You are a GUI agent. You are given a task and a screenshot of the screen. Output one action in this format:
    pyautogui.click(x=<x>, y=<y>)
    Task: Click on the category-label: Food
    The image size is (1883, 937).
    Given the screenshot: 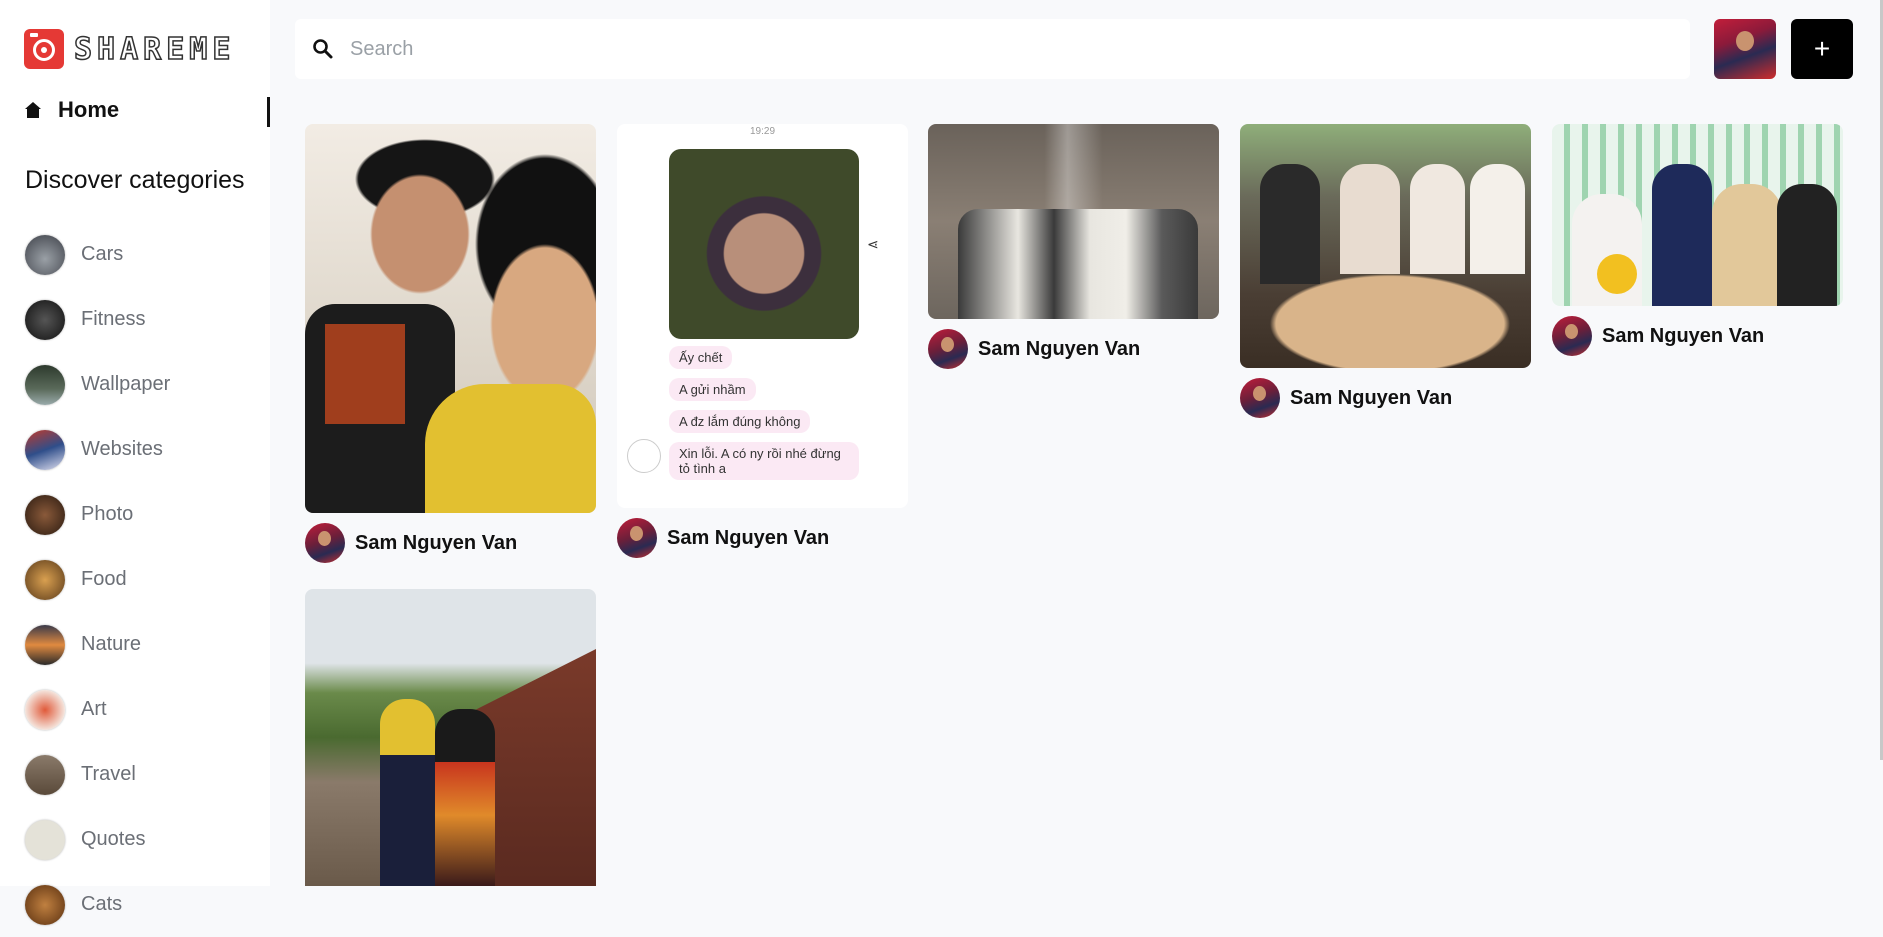 What is the action you would take?
    pyautogui.click(x=104, y=579)
    